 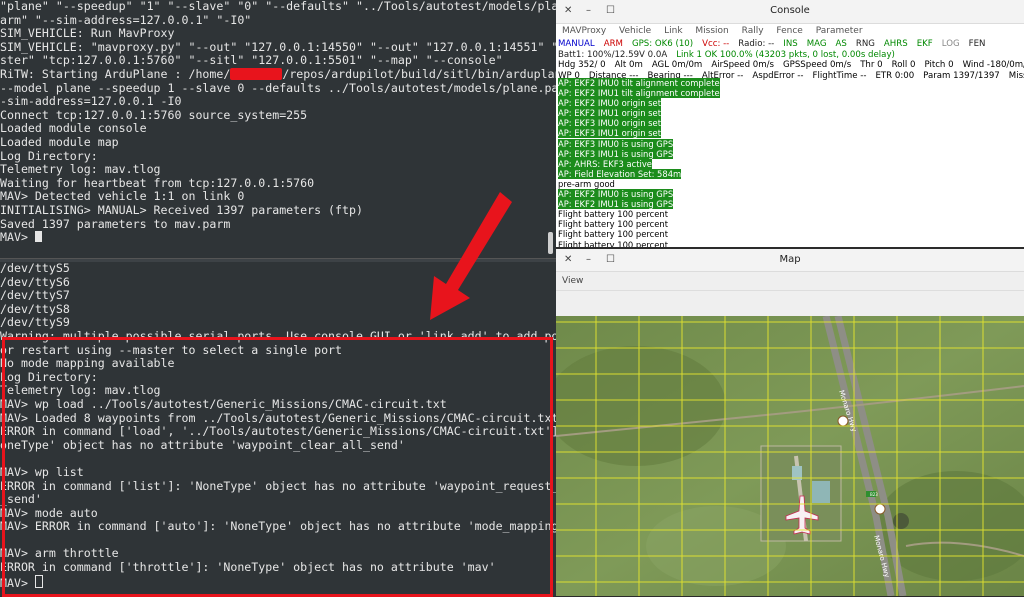 I want to click on menu-mavproxy: MAVProxy, so click(x=584, y=31).